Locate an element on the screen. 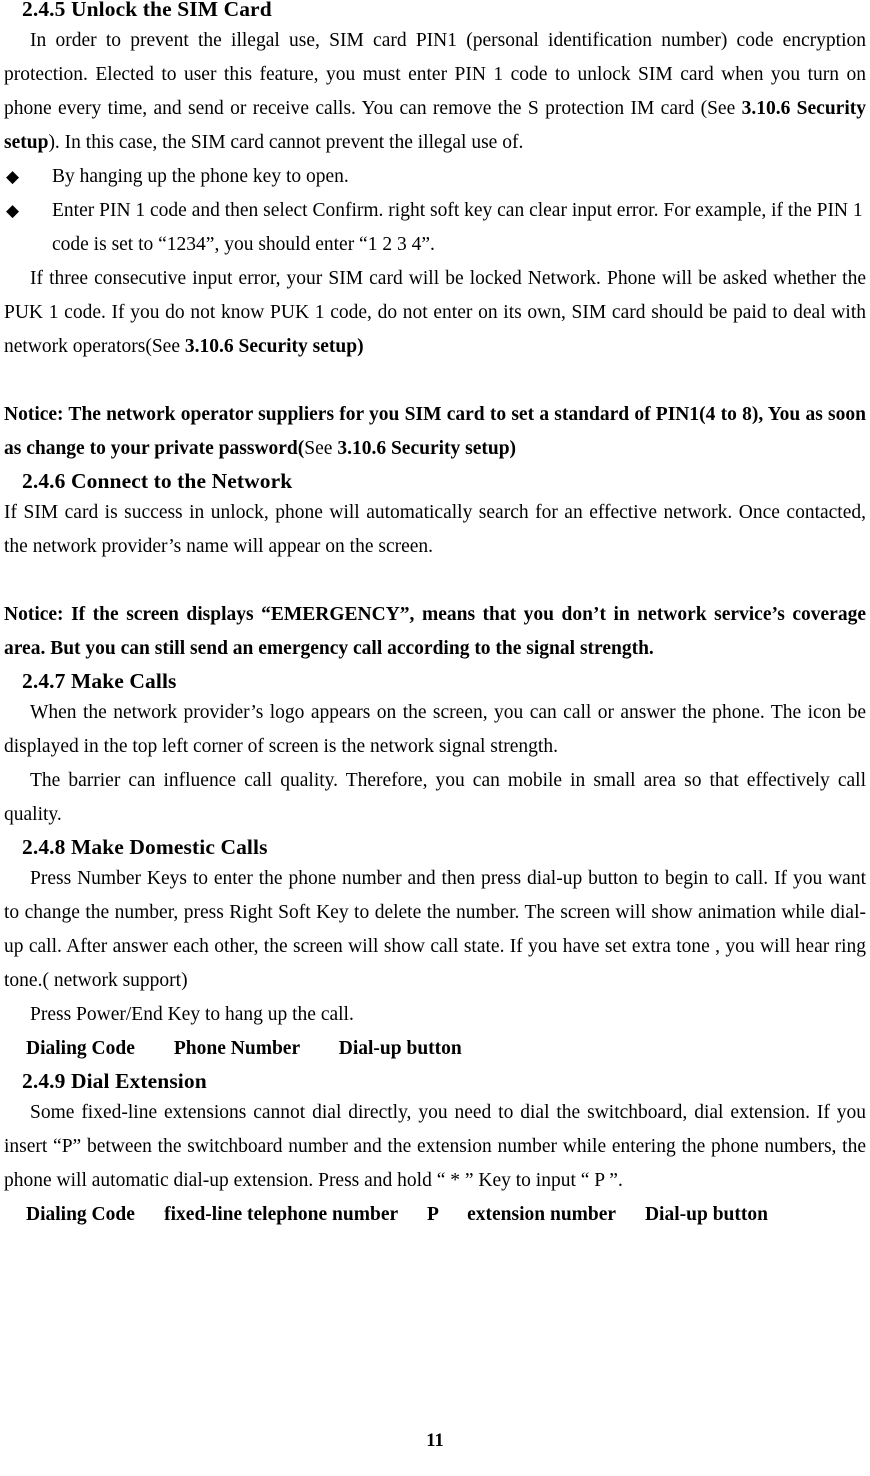 This screenshot has width=870, height=1476. page-number-footer: 11 is located at coordinates (435, 1441).